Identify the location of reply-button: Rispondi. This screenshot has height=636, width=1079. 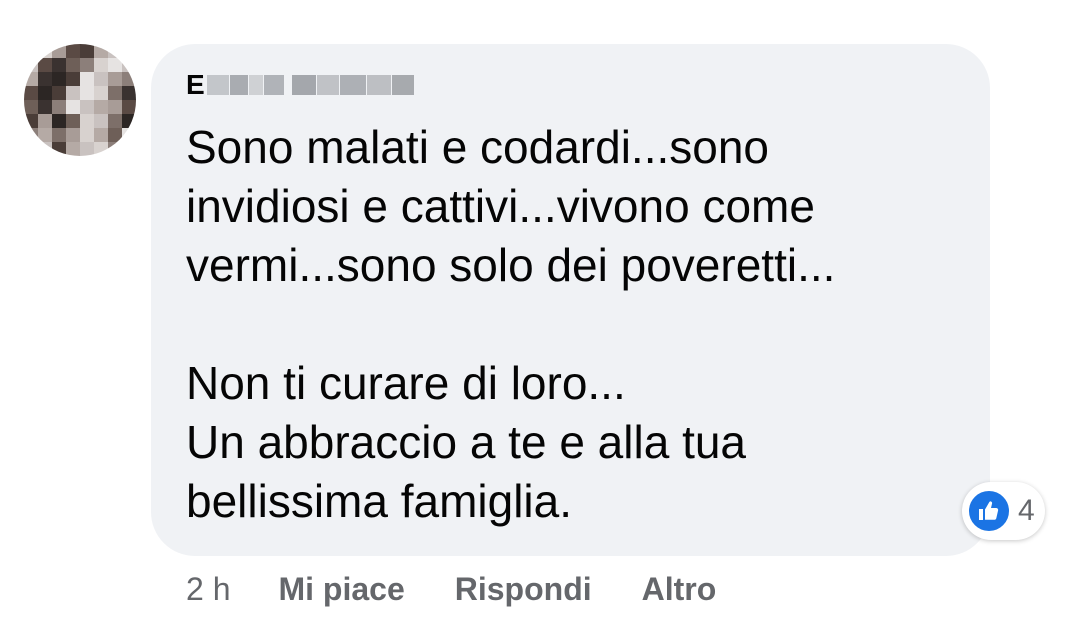
(523, 589).